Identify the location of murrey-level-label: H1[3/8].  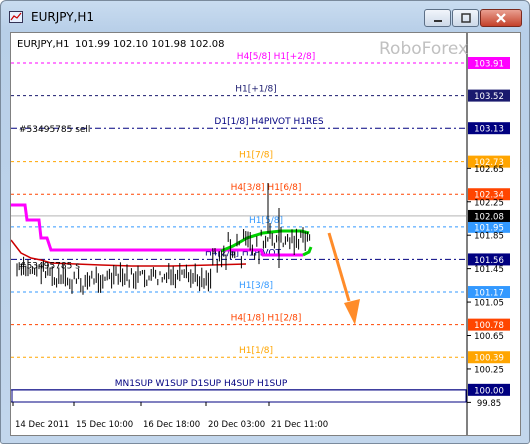
(256, 286).